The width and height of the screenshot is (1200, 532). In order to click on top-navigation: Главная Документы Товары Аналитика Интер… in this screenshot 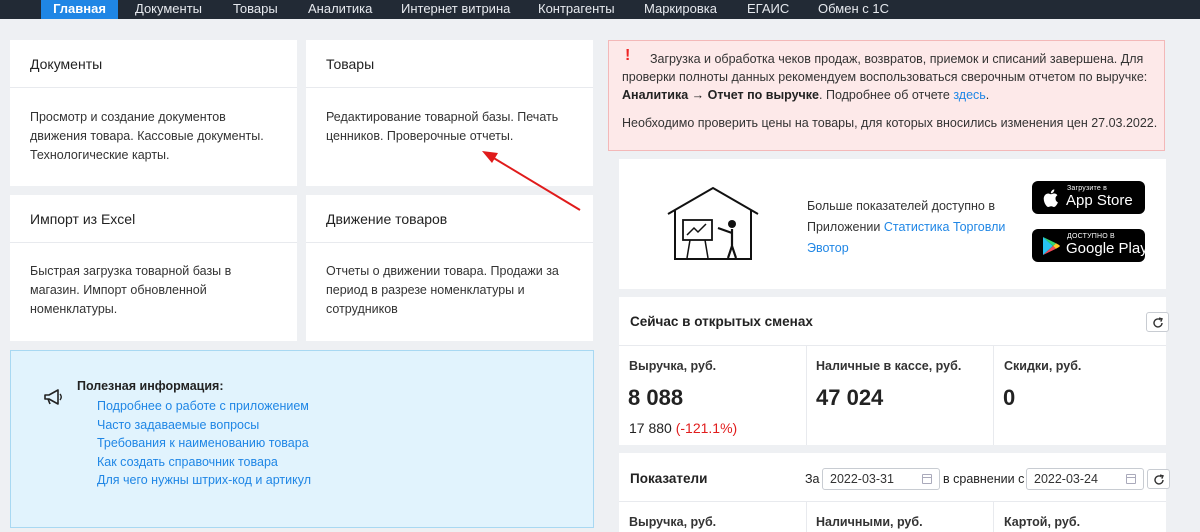, I will do `click(600, 9)`.